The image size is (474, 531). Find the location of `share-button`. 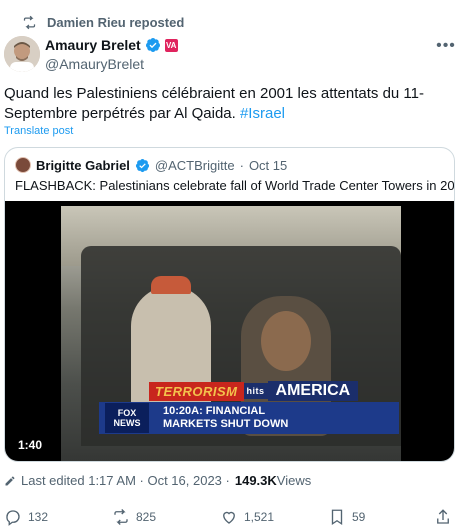

share-button is located at coordinates (443, 517).